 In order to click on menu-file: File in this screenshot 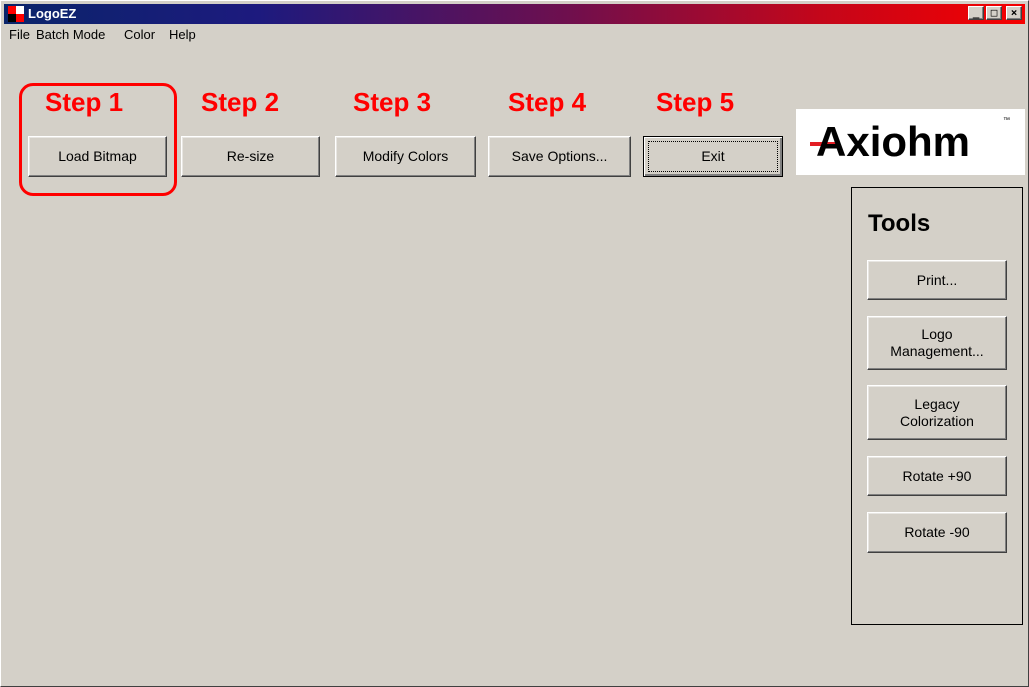, I will do `click(19, 35)`.